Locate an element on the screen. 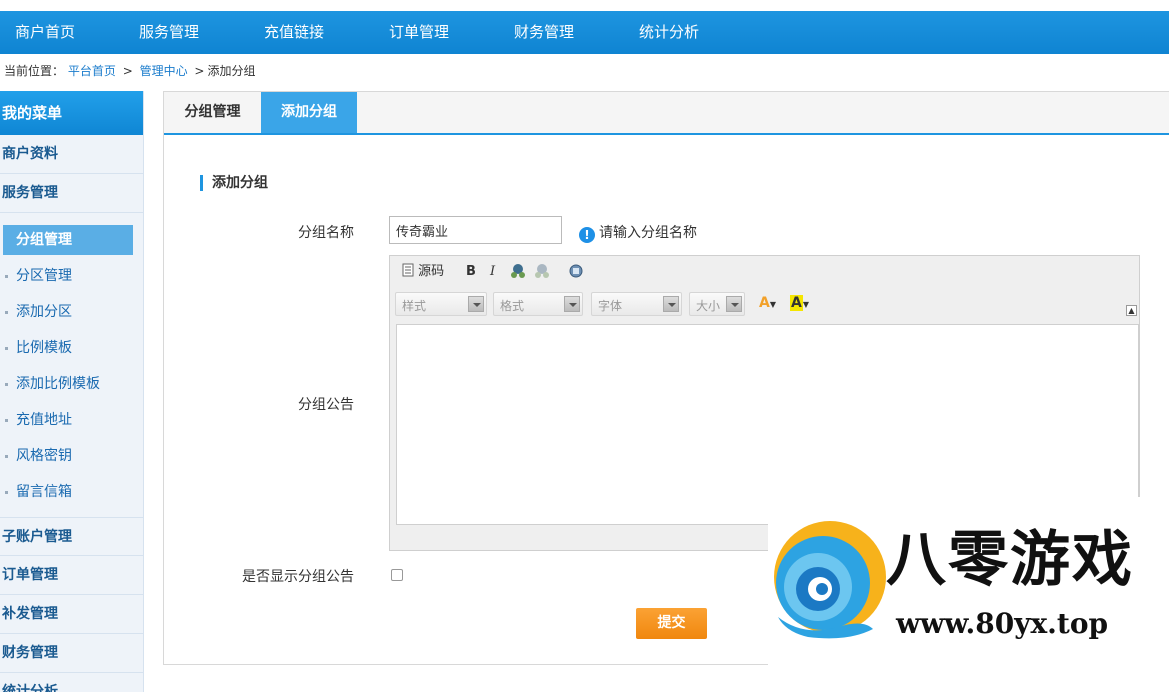  nav-recharge-links: 充值链接 is located at coordinates (294, 32).